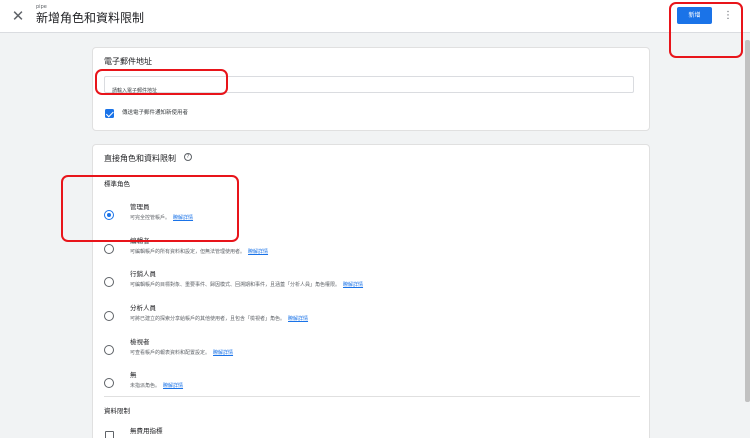 The height and width of the screenshot is (438, 750). I want to click on email-section-title: 電子郵件地址, so click(128, 61).